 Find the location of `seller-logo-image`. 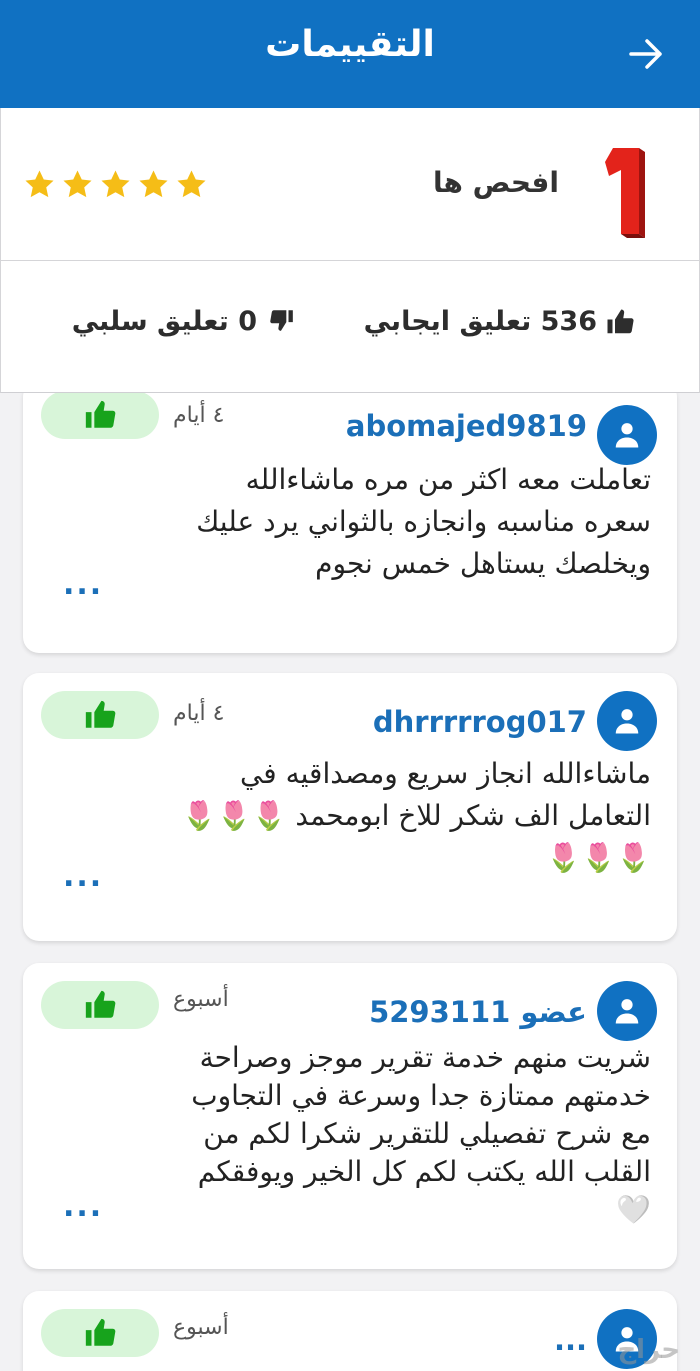

seller-logo-image is located at coordinates (624, 189).